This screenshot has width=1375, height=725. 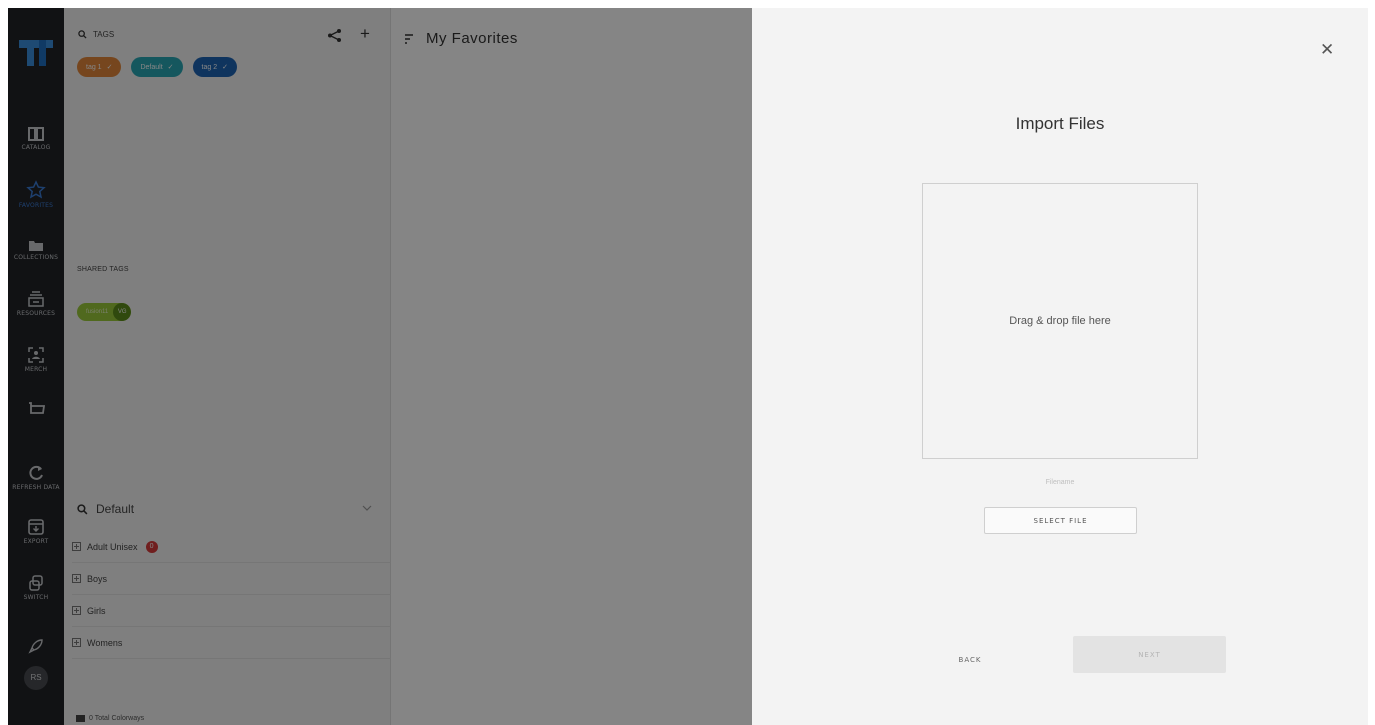 I want to click on dialog-title: Import Files, so click(x=1060, y=123).